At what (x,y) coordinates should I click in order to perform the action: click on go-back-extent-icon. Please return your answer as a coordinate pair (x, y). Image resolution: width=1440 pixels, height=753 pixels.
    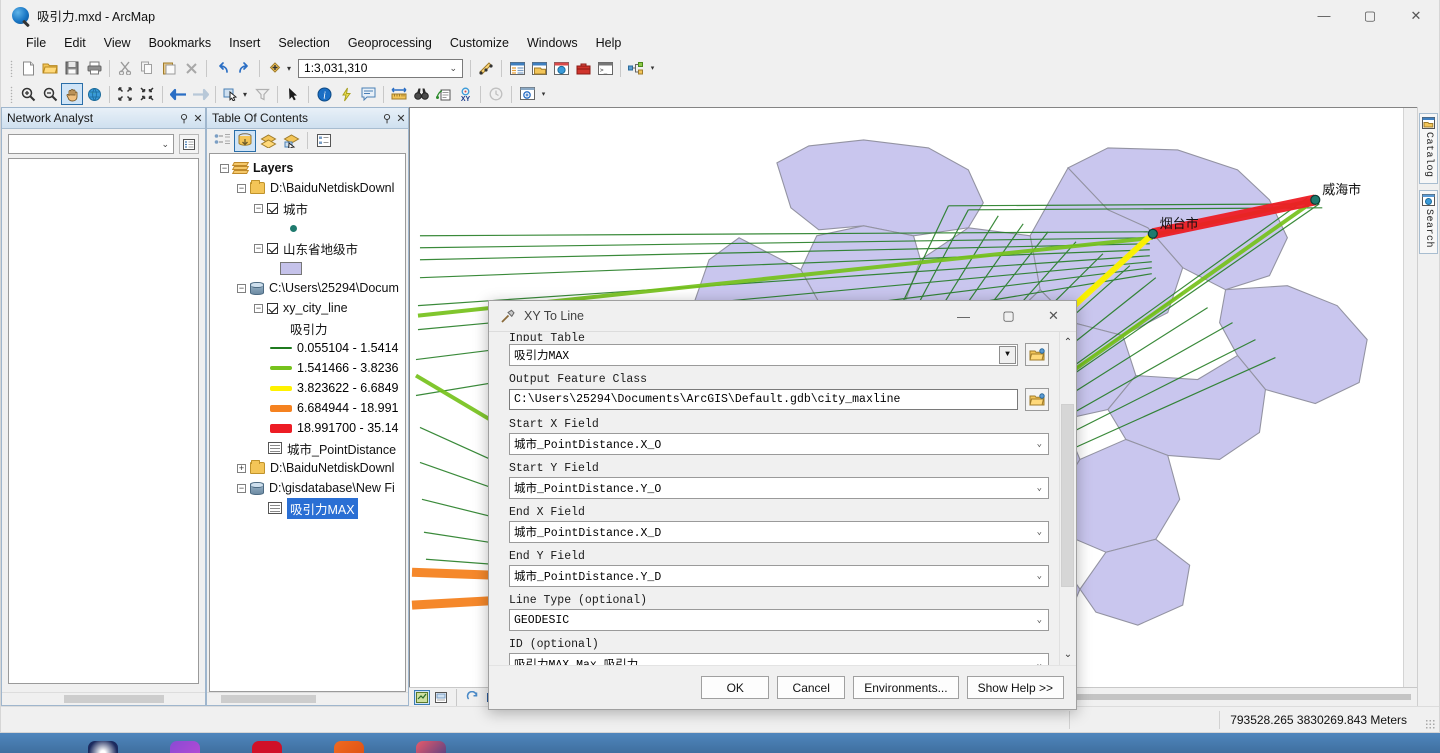
    Looking at the image, I should click on (178, 94).